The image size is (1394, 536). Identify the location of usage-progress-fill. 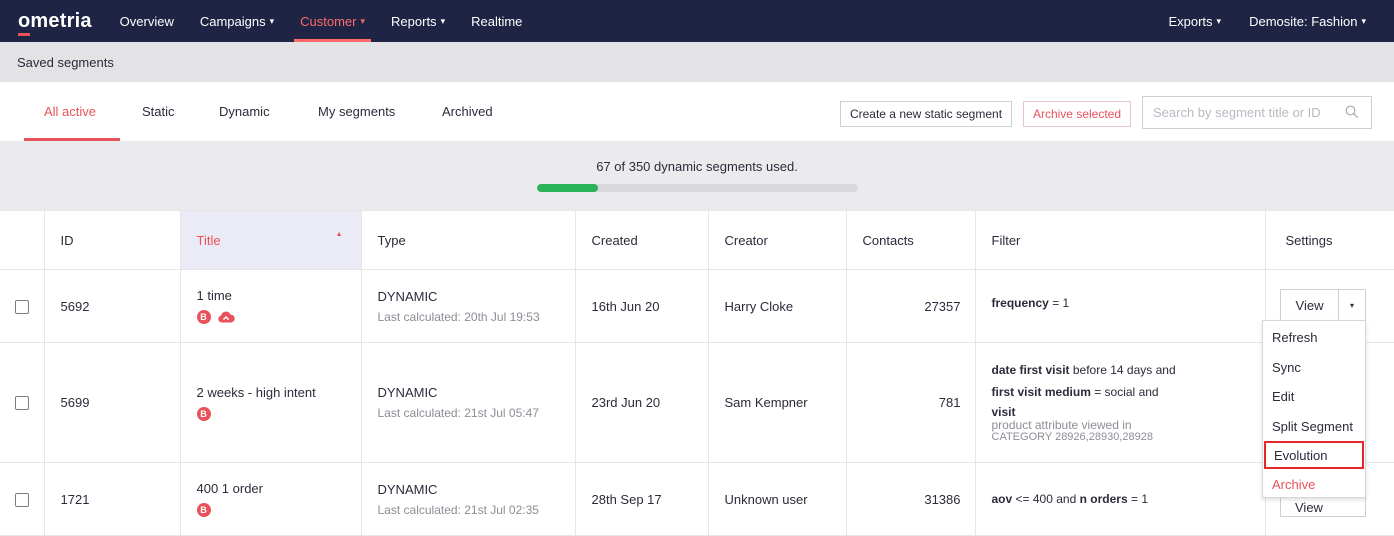
(568, 188).